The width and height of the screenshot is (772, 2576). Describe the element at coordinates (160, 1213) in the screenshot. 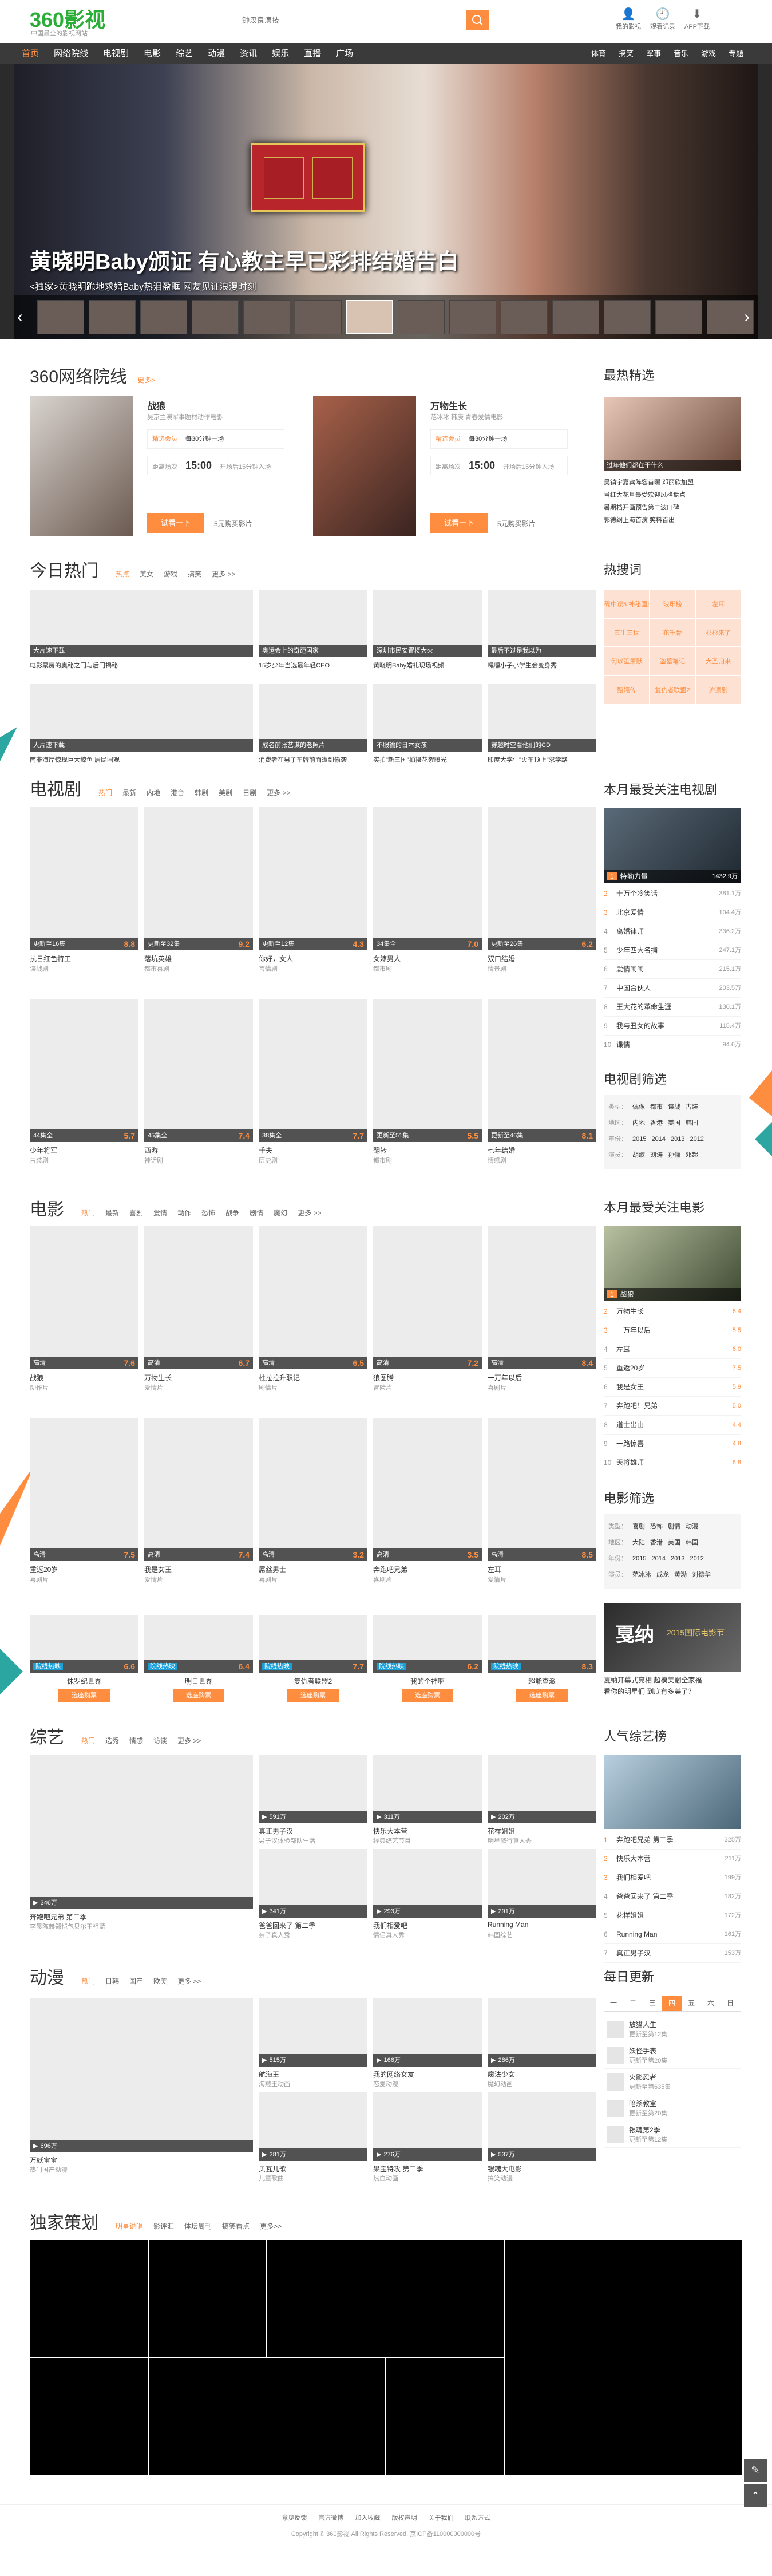

I see `tab-item: 爱情` at that location.